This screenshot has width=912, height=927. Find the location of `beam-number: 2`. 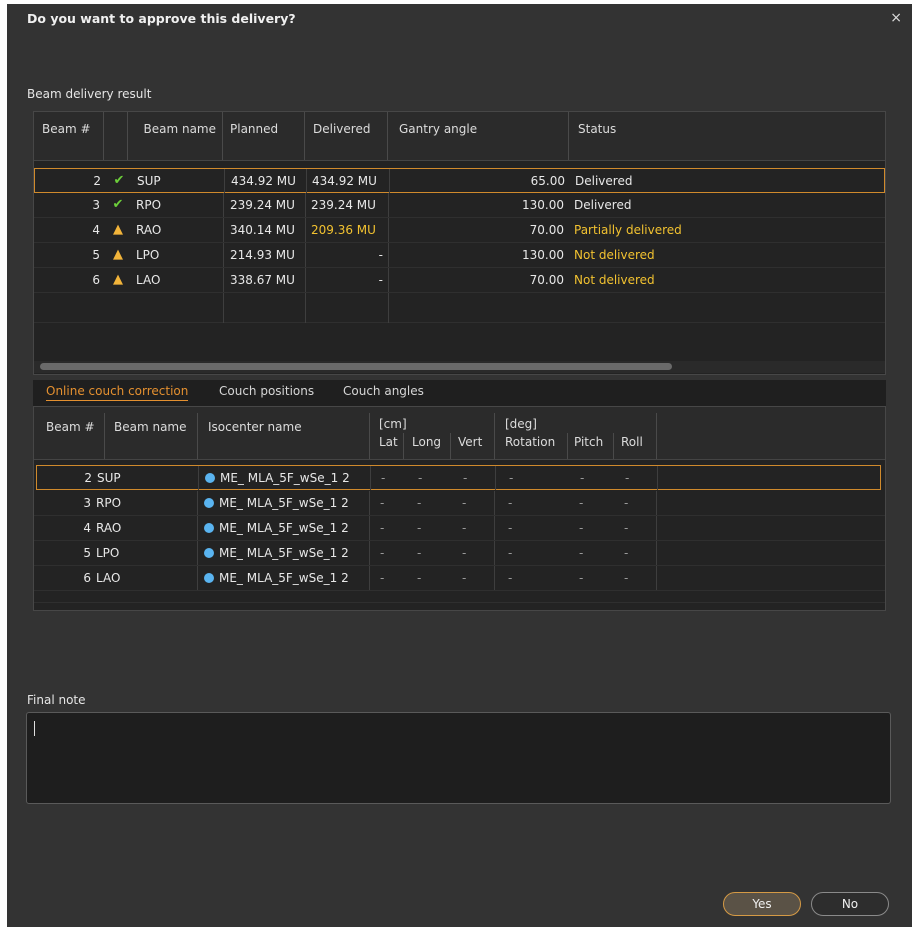

beam-number: 2 is located at coordinates (97, 181).